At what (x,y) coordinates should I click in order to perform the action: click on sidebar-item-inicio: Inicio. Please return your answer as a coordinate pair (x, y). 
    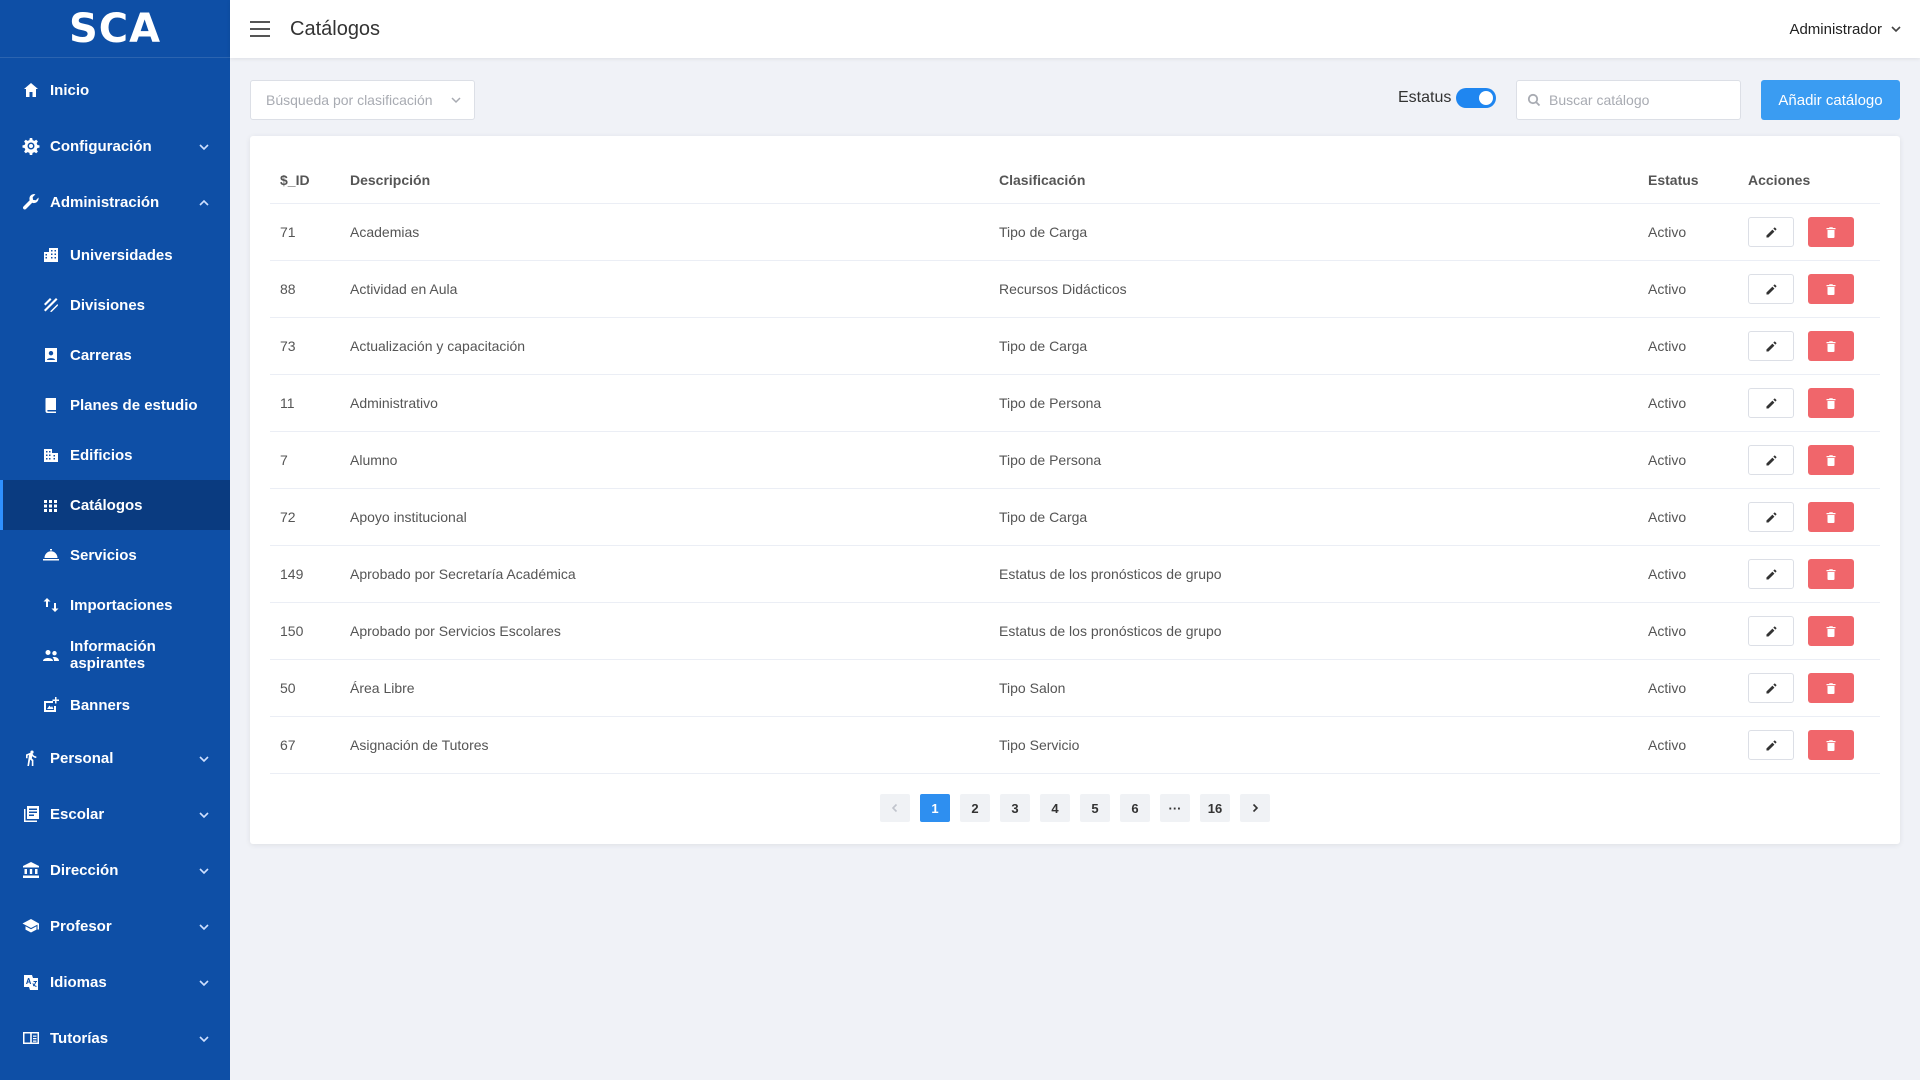
    Looking at the image, I should click on (115, 90).